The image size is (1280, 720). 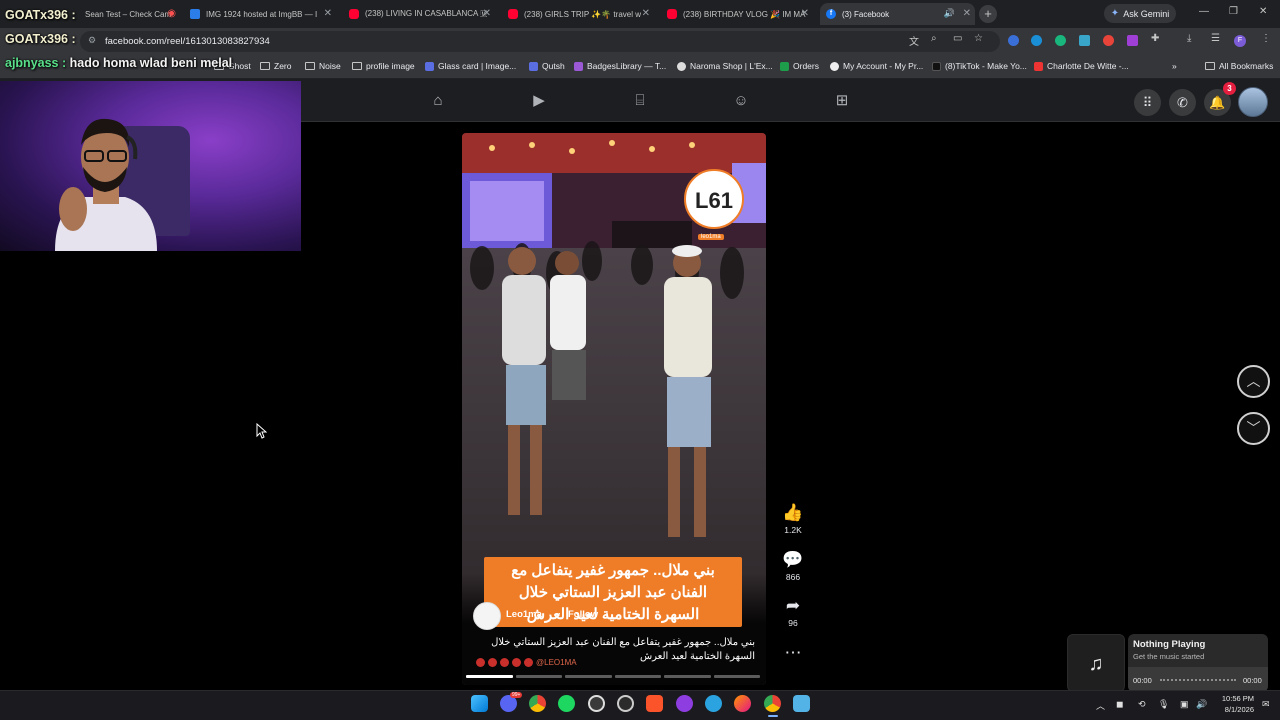 What do you see at coordinates (793, 612) in the screenshot?
I see `share-action: ➦ 96` at bounding box center [793, 612].